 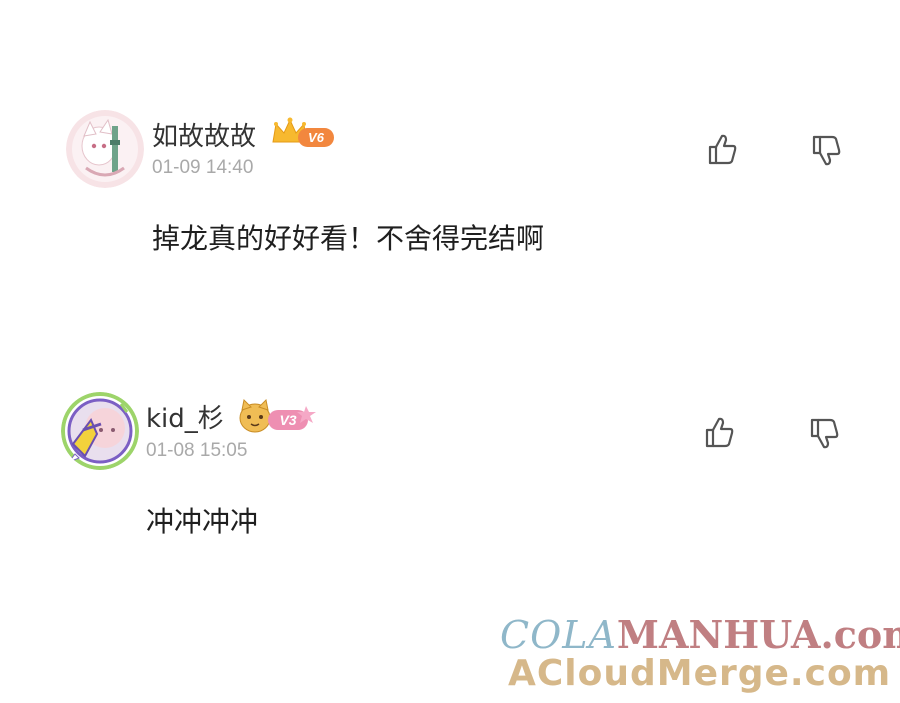 I want to click on cat-face-icon: V3, so click(x=277, y=415).